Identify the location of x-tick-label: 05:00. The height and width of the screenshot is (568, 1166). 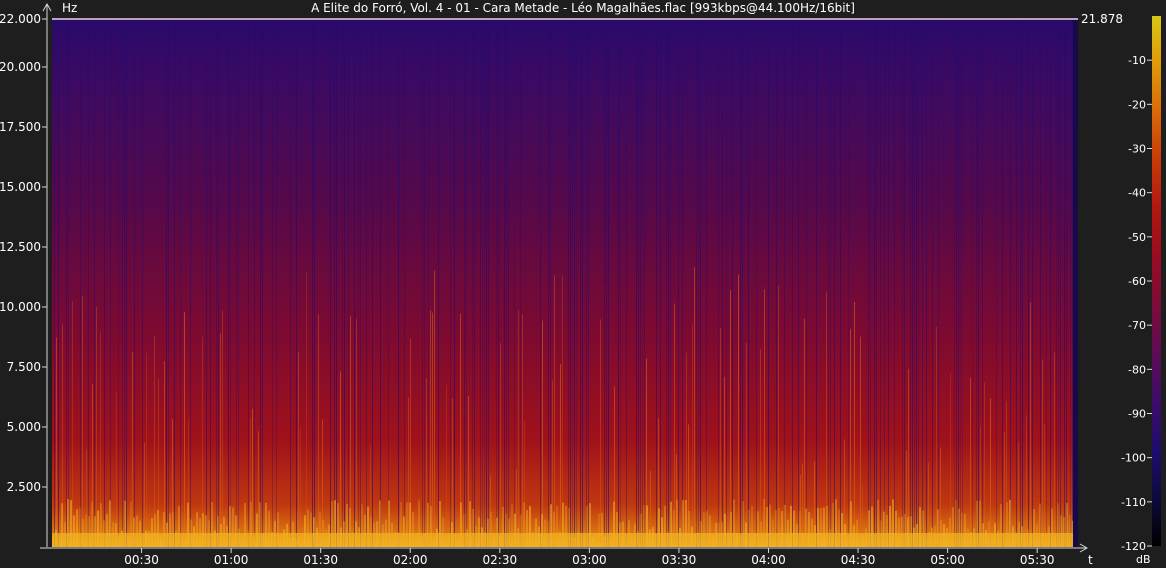
(947, 560).